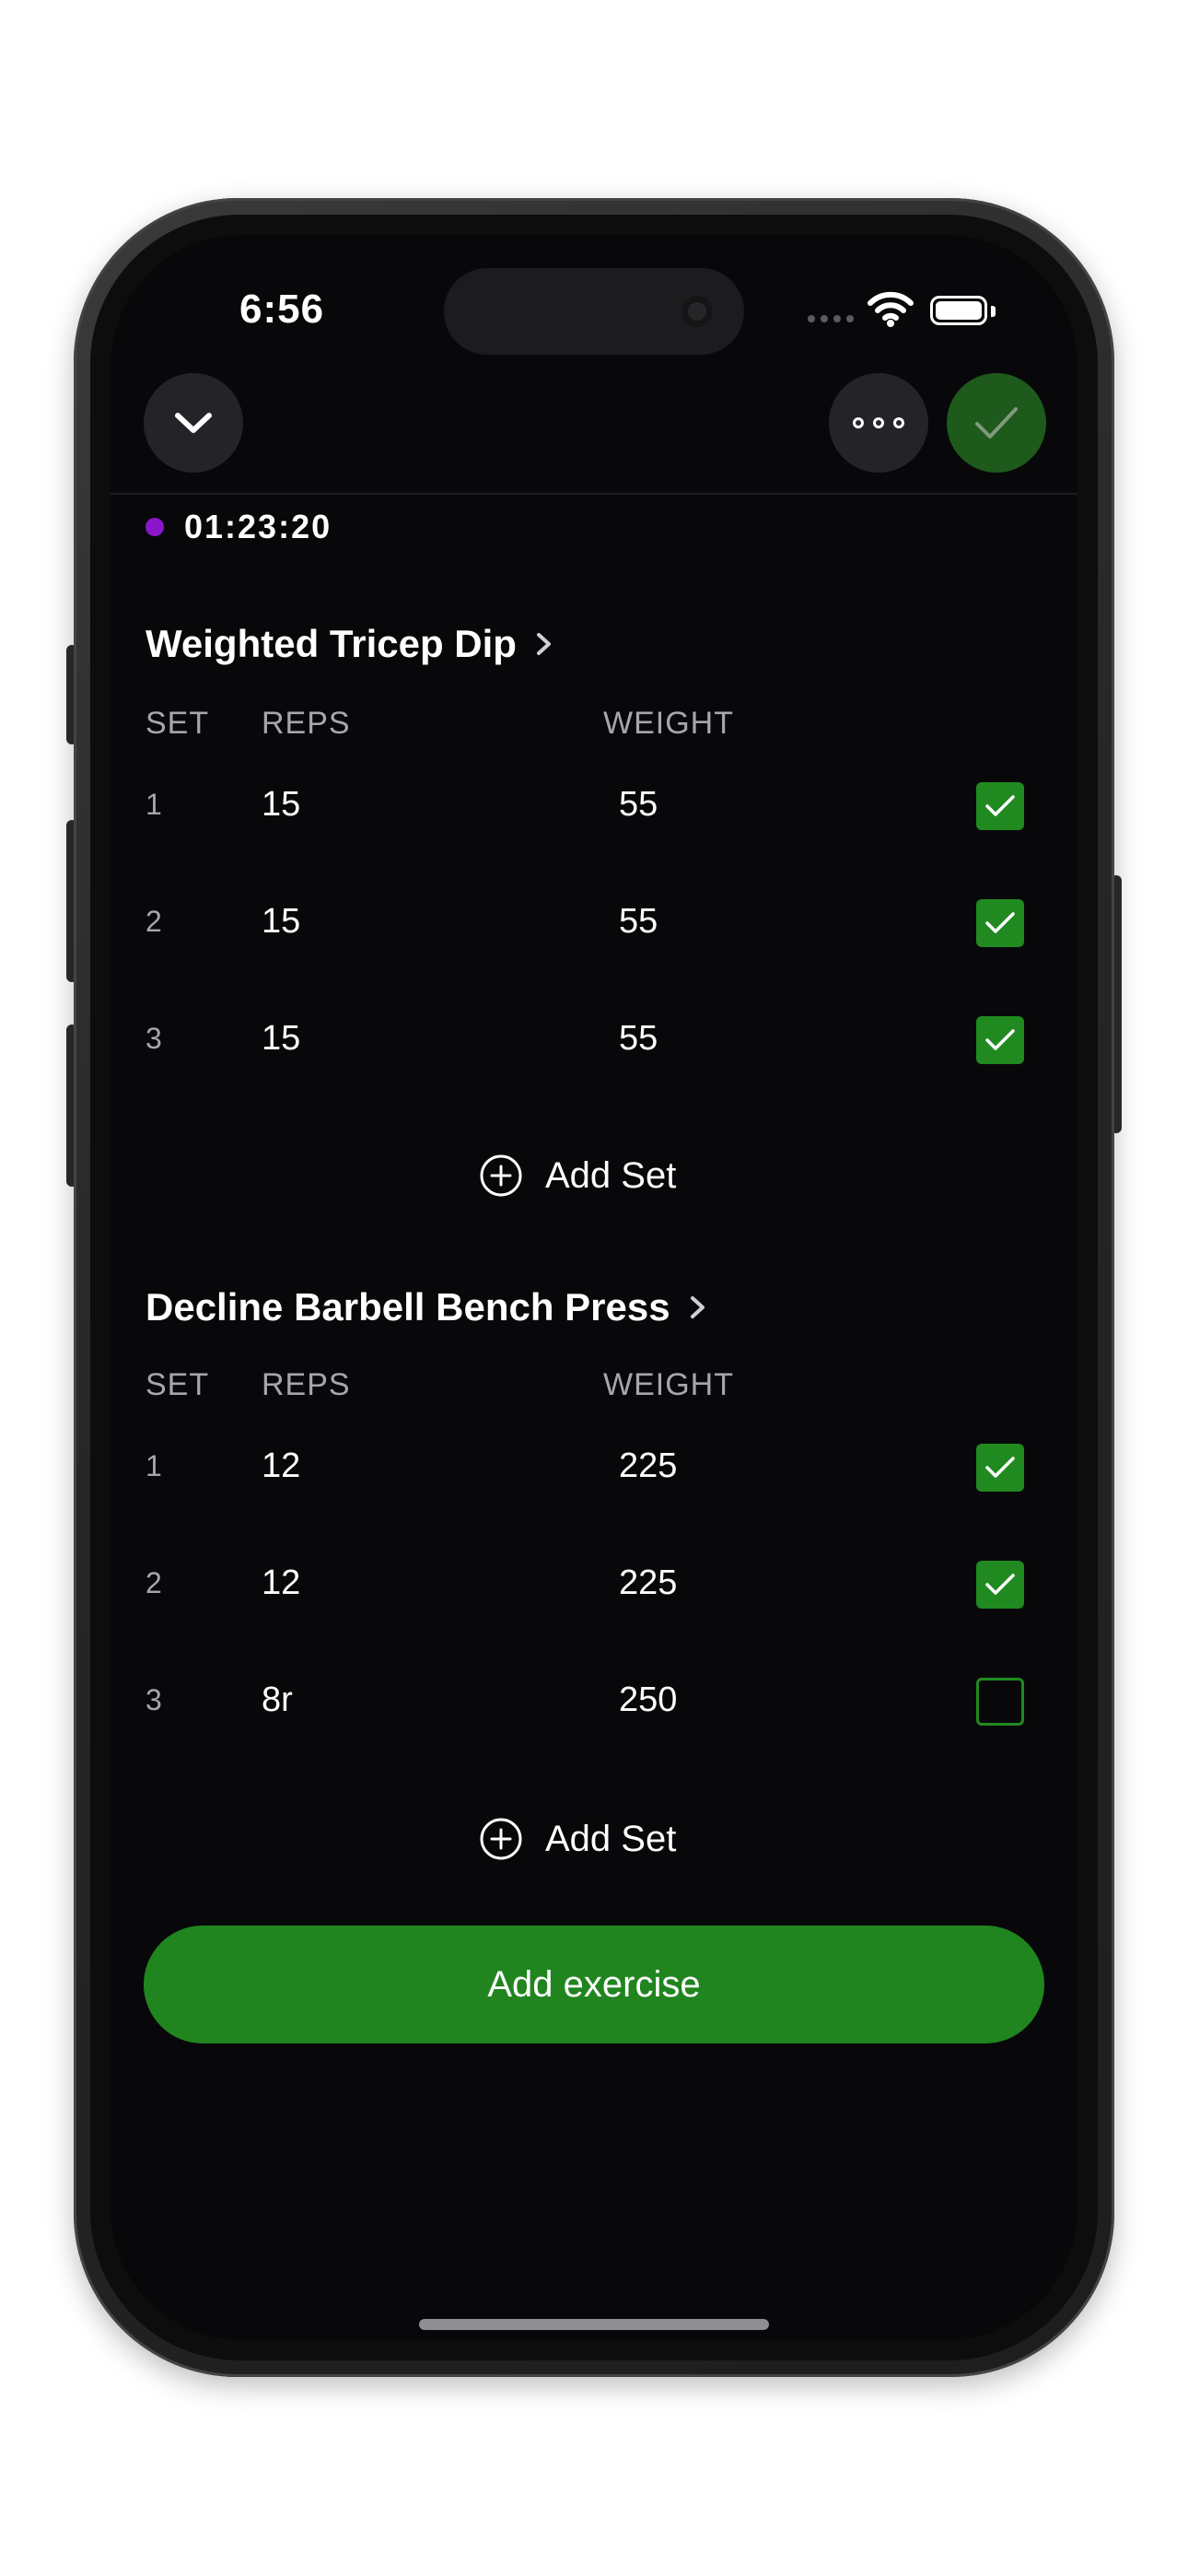 The image size is (1188, 2576). I want to click on wifi-icon, so click(891, 309).